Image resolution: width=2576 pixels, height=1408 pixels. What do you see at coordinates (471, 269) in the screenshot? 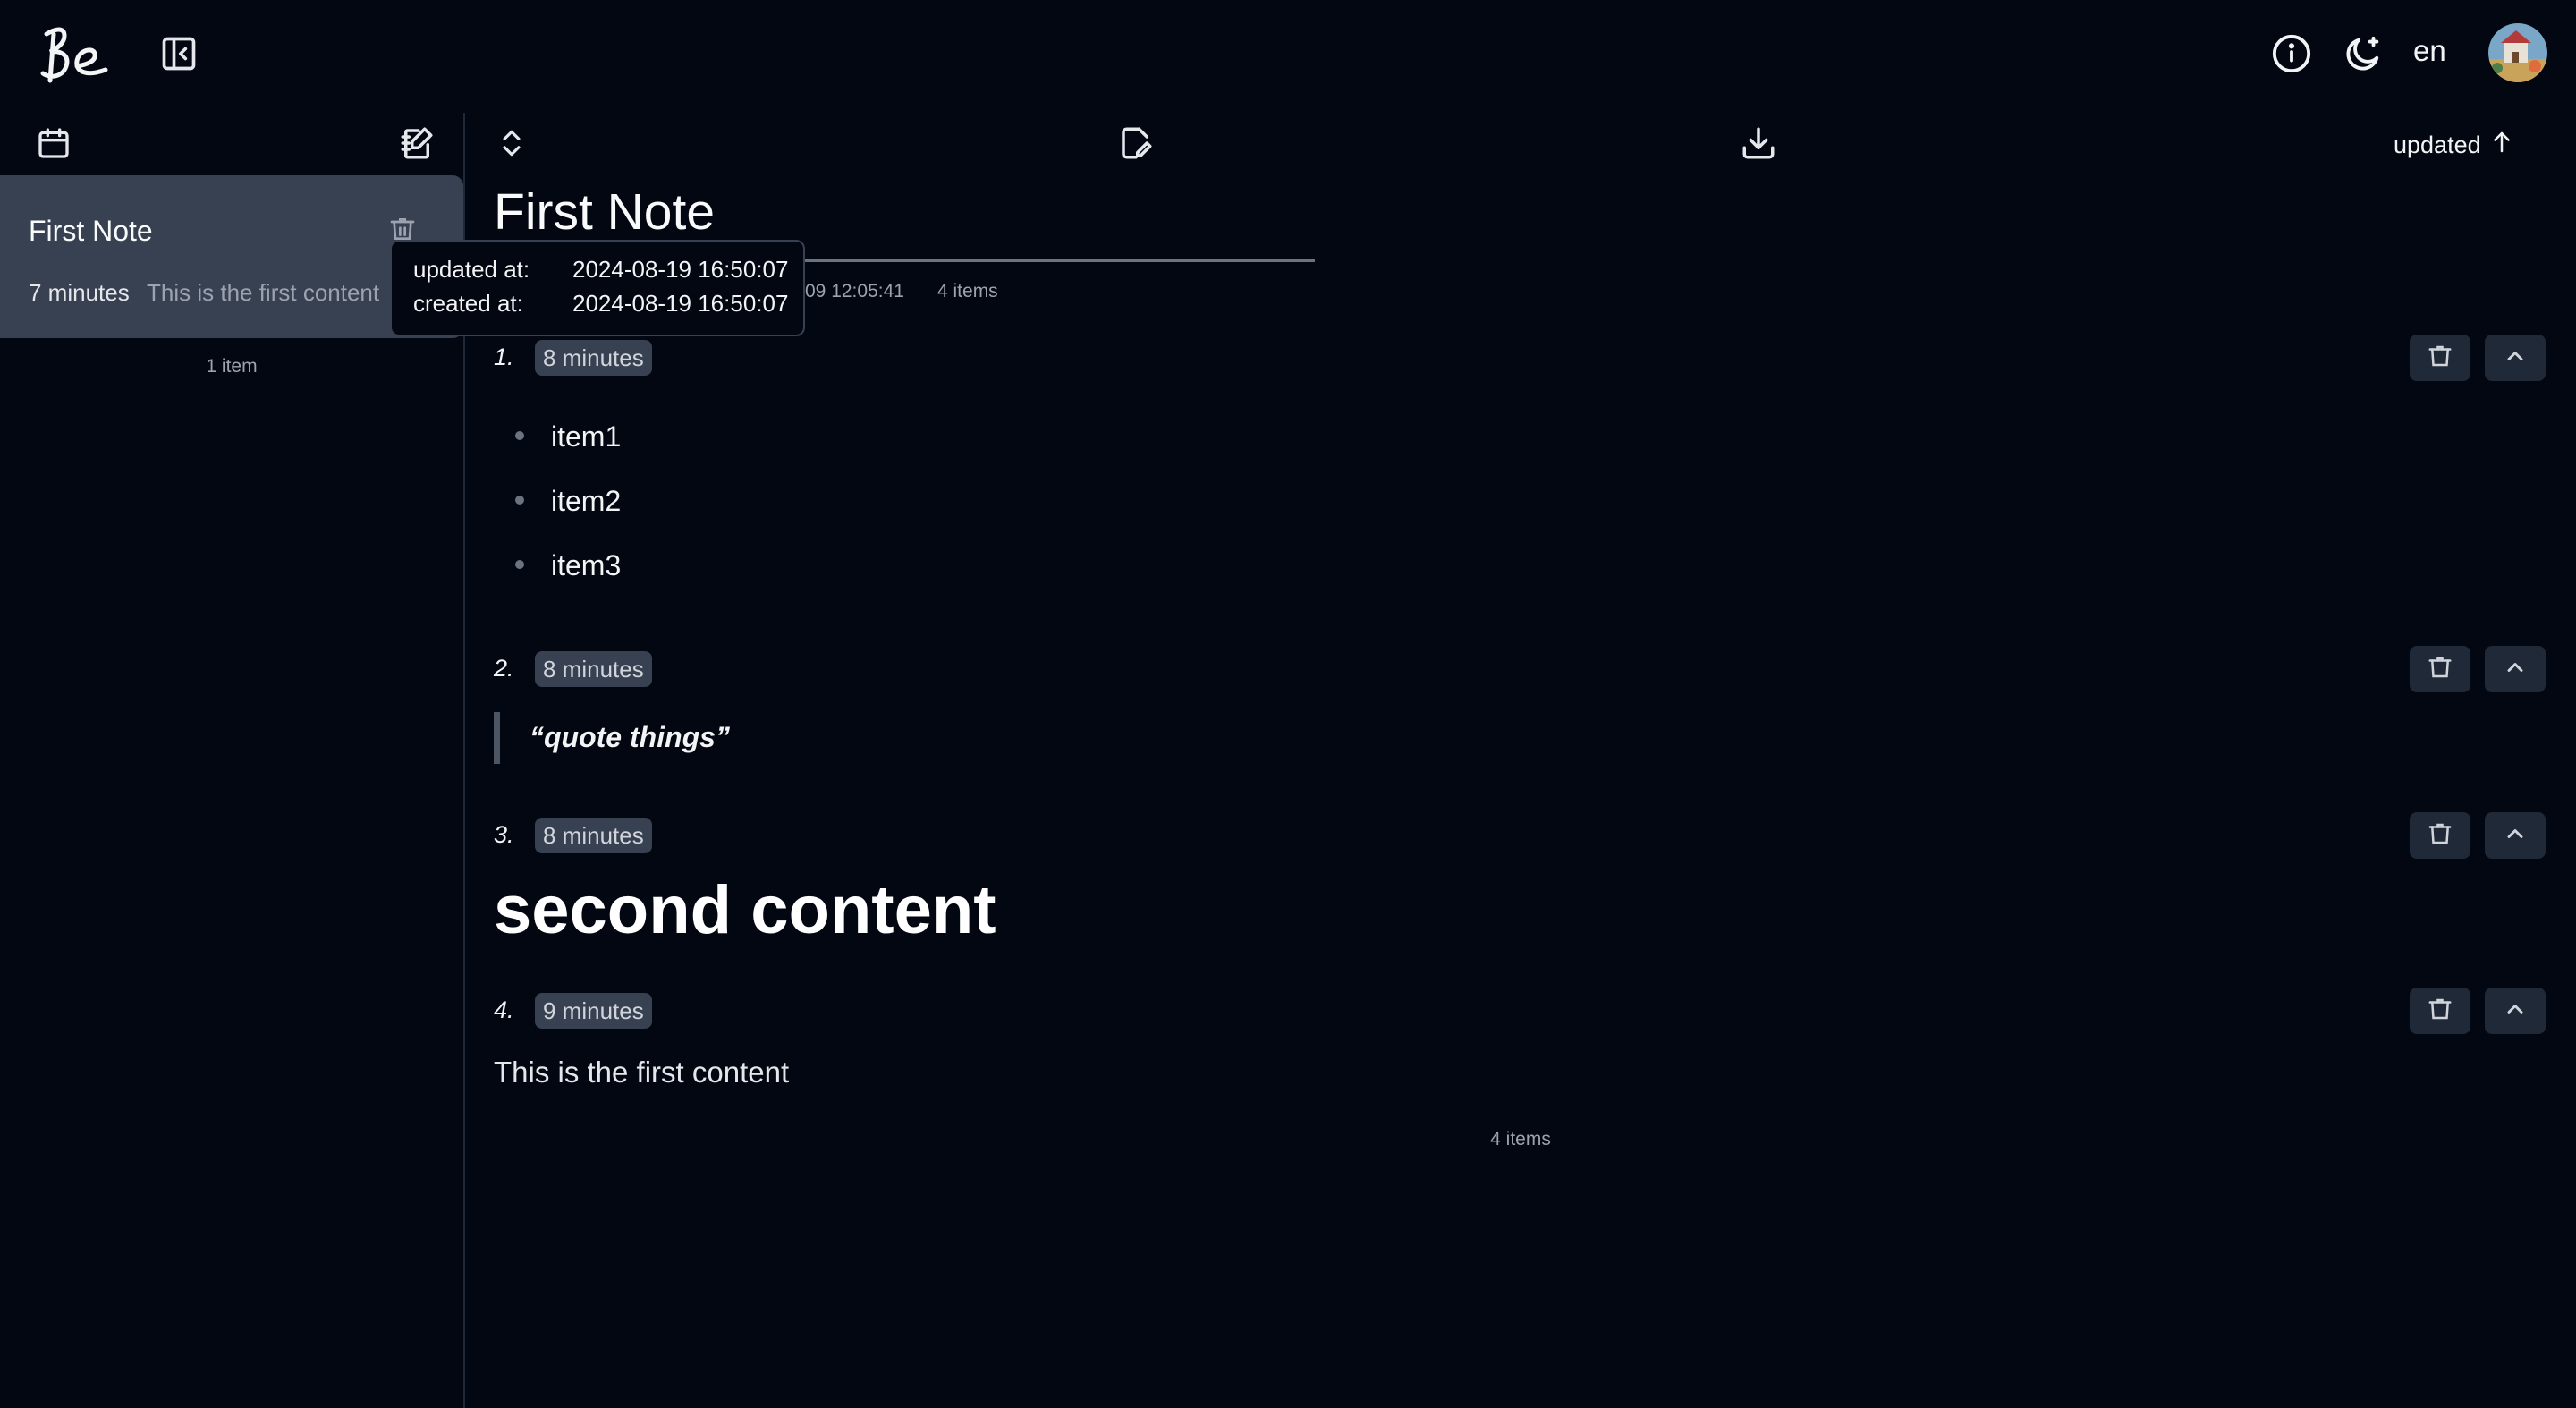
I see `tooltip-updated-label: updated at:` at bounding box center [471, 269].